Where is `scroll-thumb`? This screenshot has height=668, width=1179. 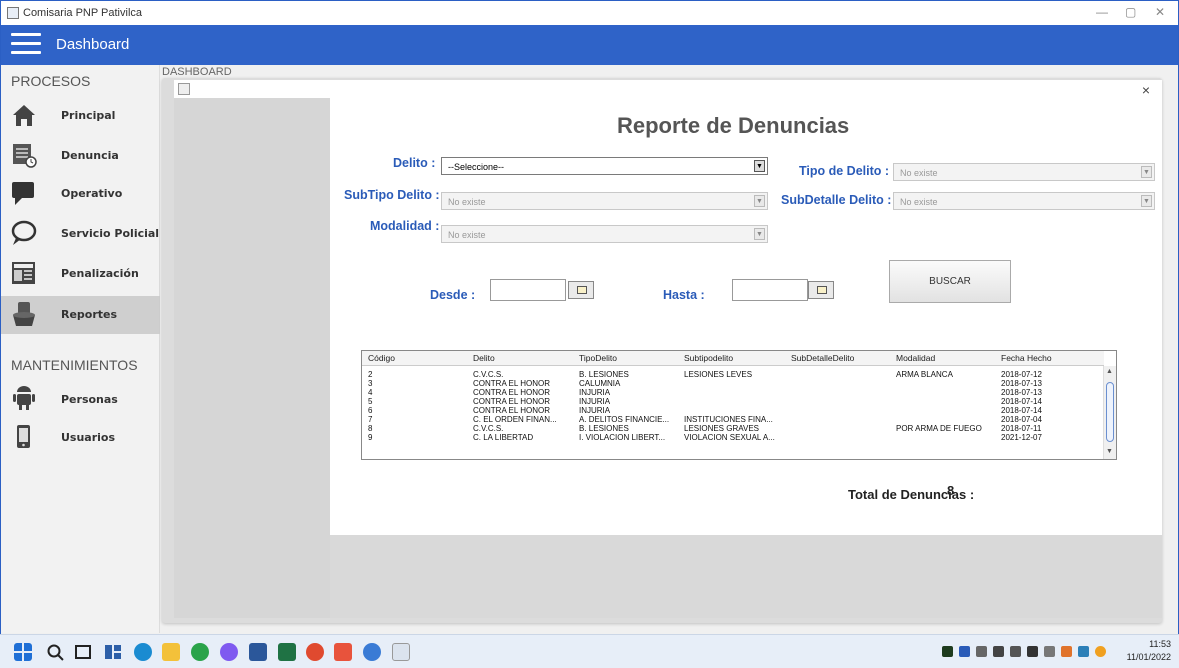 scroll-thumb is located at coordinates (1110, 412).